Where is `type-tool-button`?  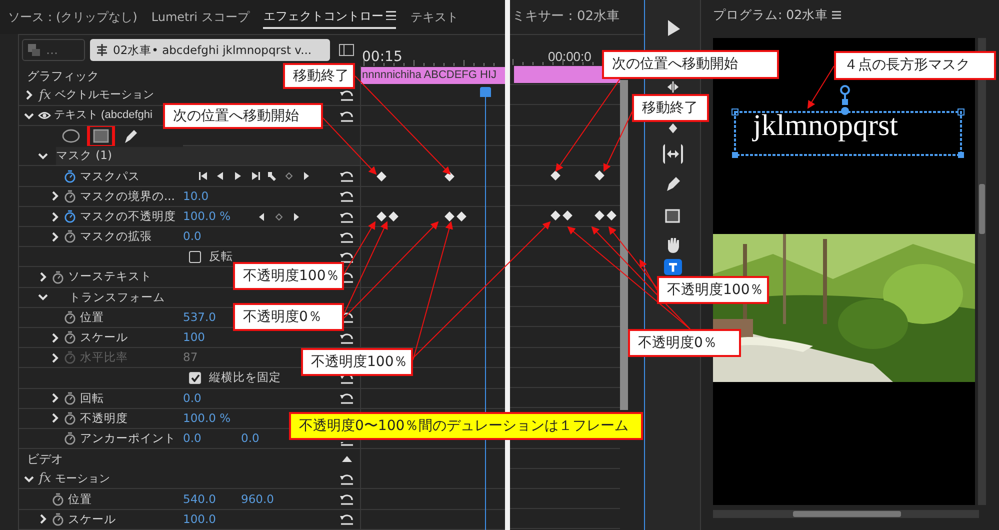
type-tool-button is located at coordinates (673, 267).